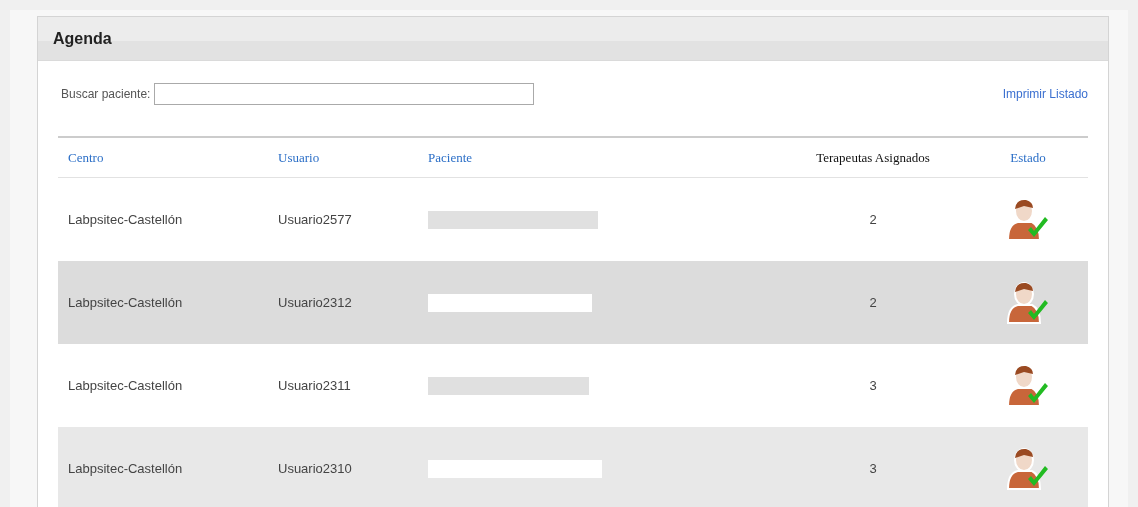  Describe the element at coordinates (315, 302) in the screenshot. I see `table-cell: Usuario2312` at that location.